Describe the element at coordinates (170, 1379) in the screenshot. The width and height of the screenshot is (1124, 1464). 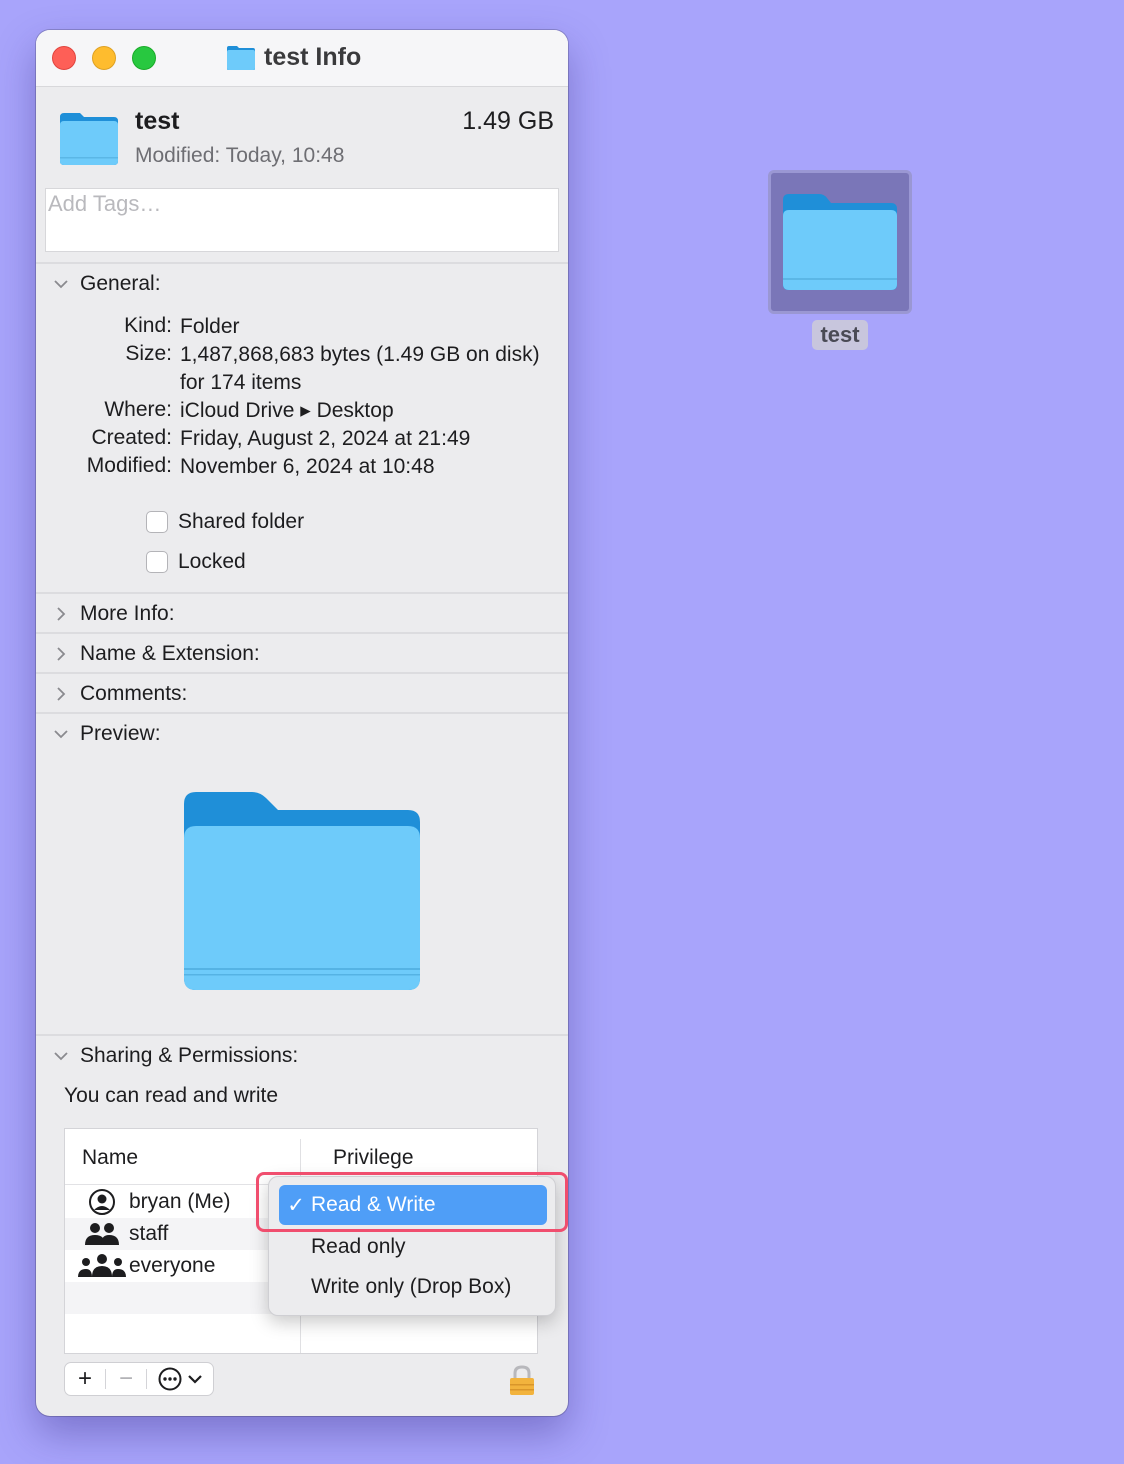
I see `ellipsis-circle-icon` at that location.